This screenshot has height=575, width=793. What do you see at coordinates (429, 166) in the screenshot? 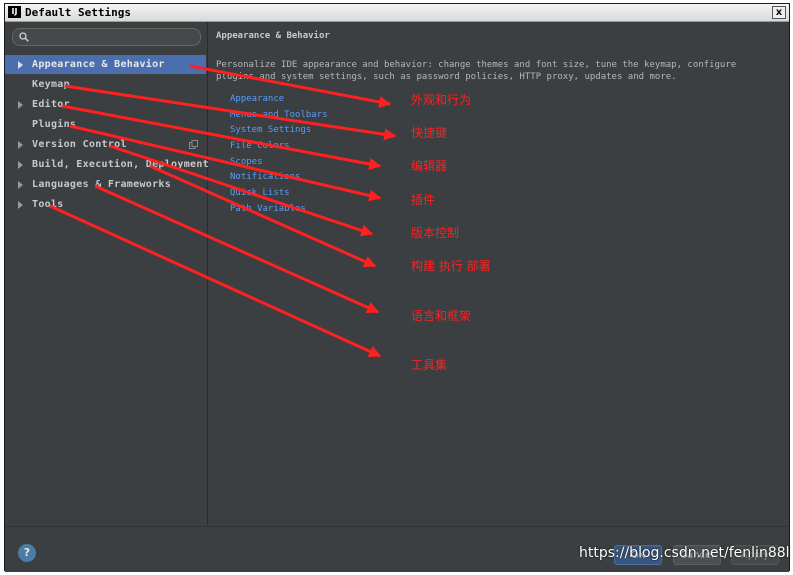
I see `annotation-label: 编辑器` at bounding box center [429, 166].